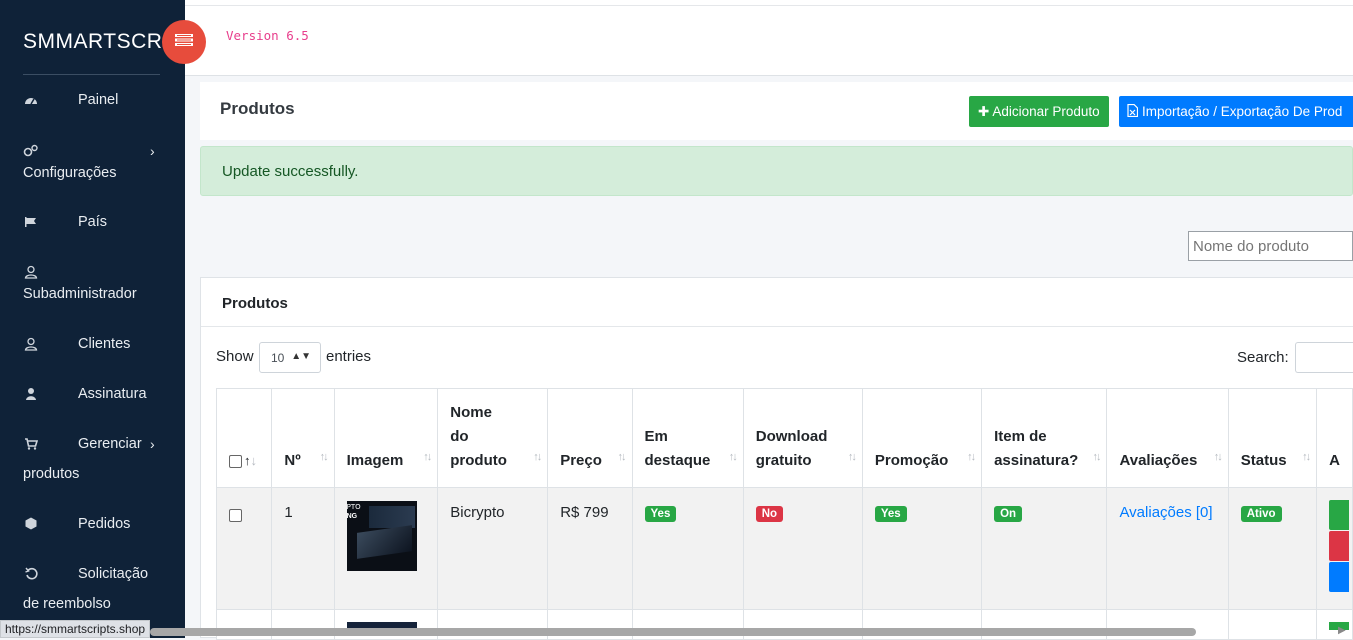  I want to click on import-export-button: Importação / Exportação De Prod, so click(1236, 111).